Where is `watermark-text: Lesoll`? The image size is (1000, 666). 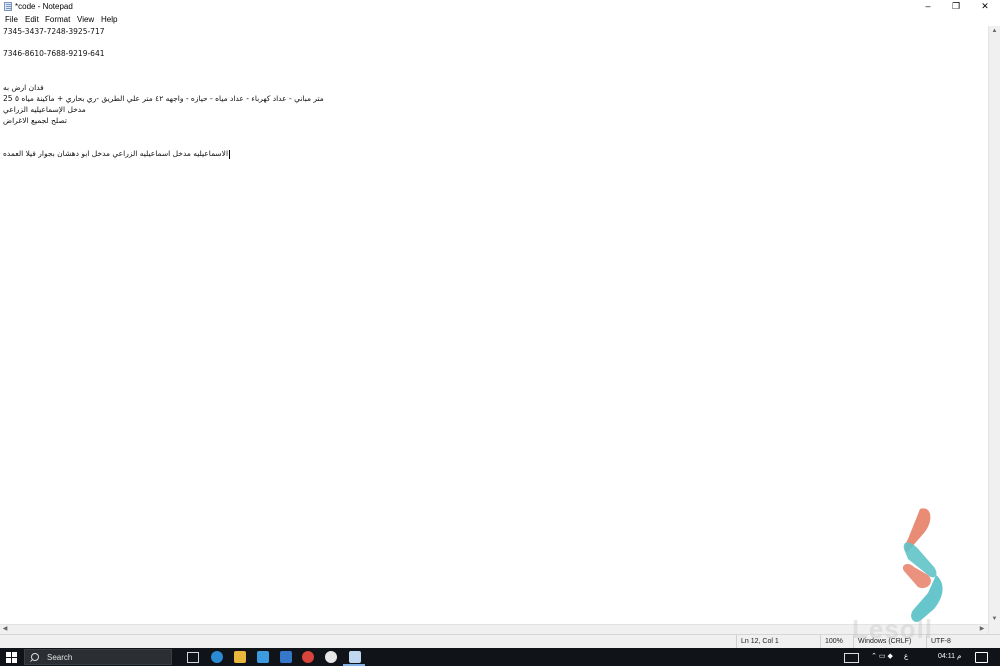 watermark-text: Lesoll is located at coordinates (893, 629).